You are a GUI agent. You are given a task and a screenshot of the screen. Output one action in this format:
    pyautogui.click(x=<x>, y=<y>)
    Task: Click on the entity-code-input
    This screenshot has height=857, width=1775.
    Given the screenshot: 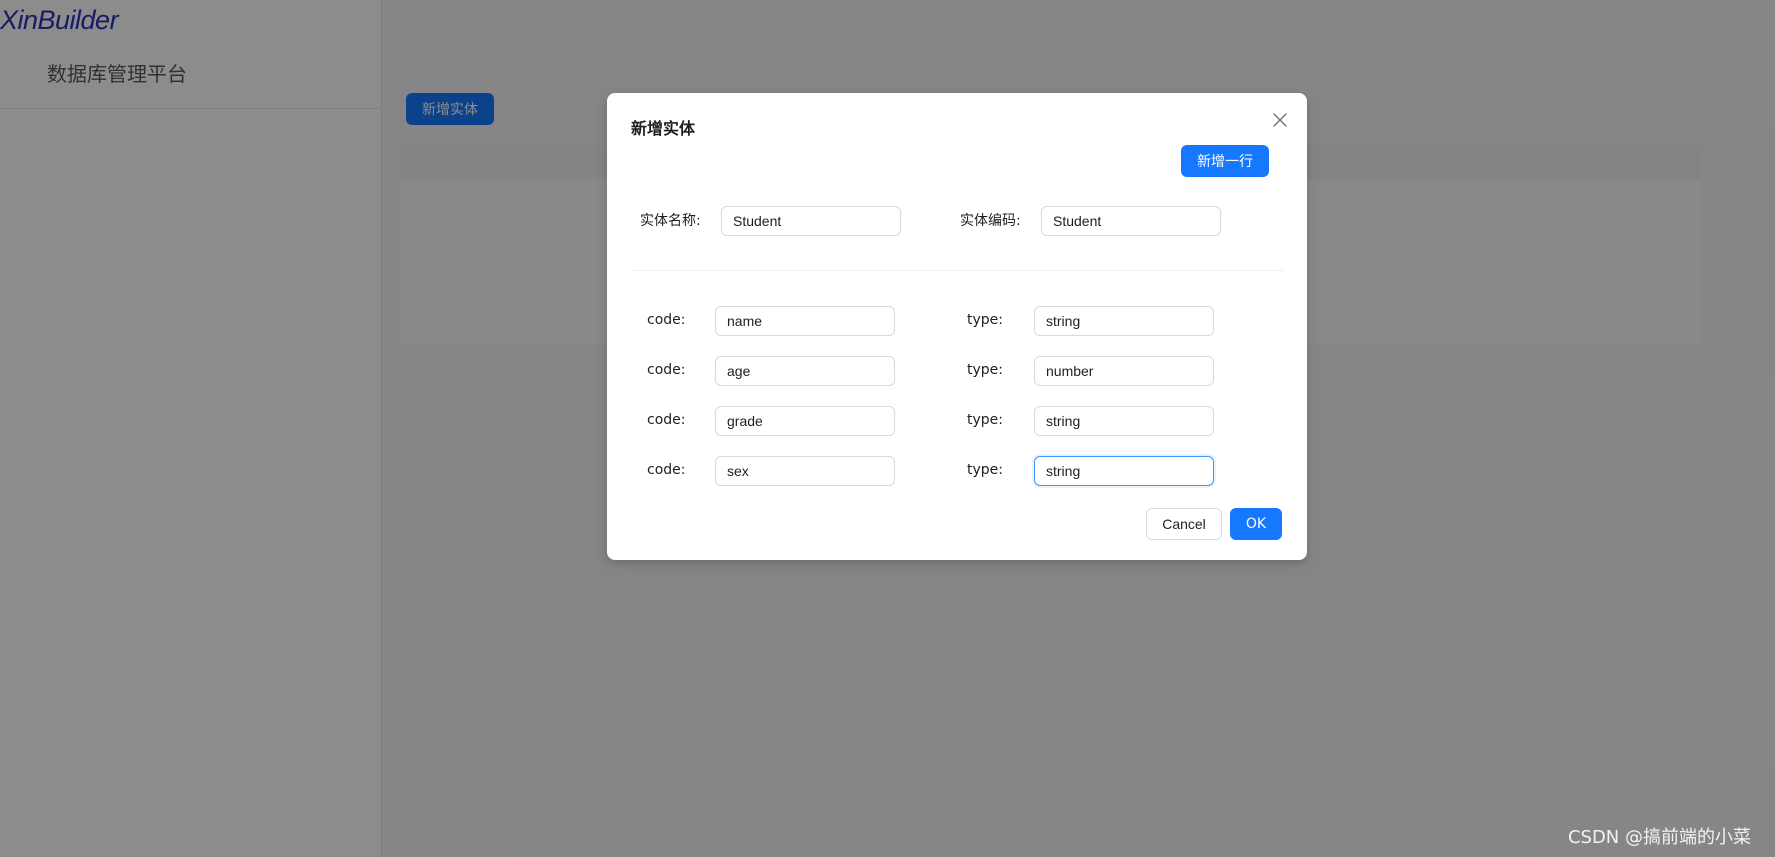 What is the action you would take?
    pyautogui.click(x=1131, y=221)
    